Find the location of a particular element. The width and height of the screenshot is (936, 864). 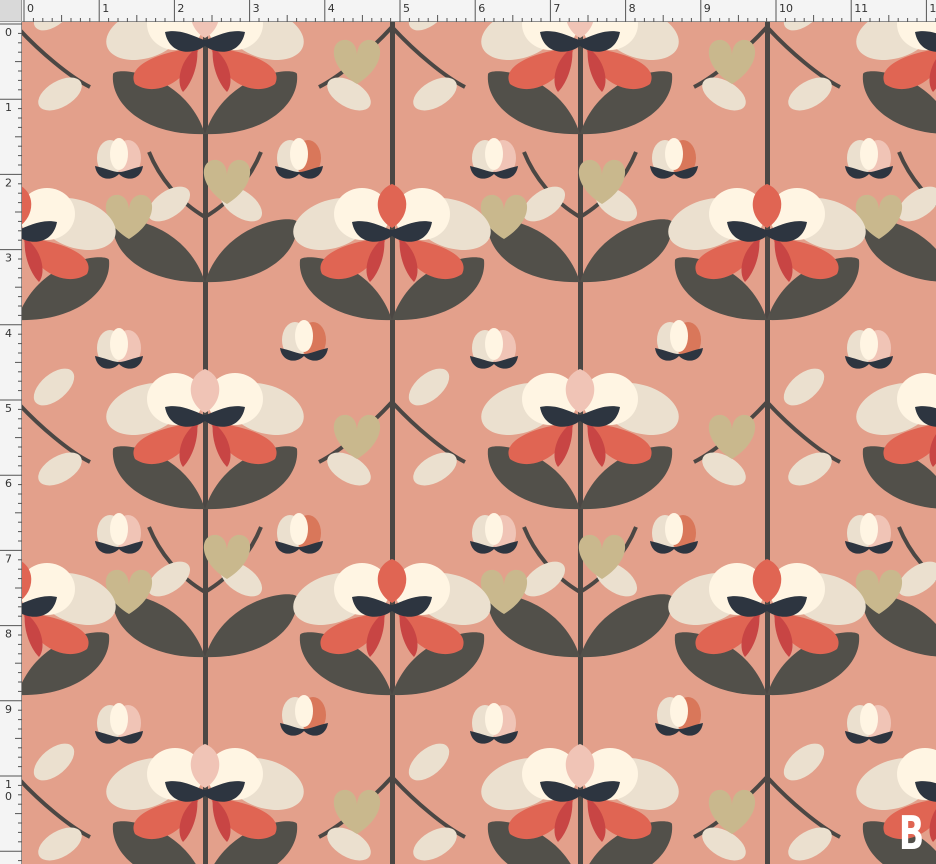

ruler-label: 11 is located at coordinates (861, 8).